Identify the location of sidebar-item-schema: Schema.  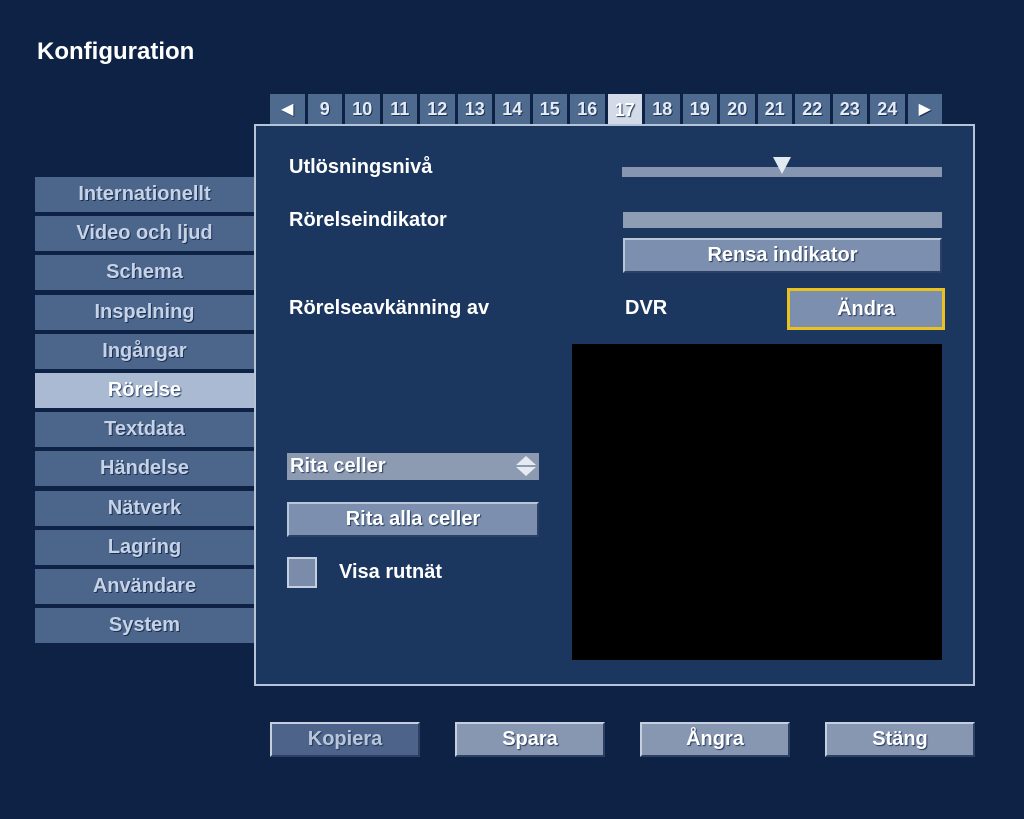
(144, 273).